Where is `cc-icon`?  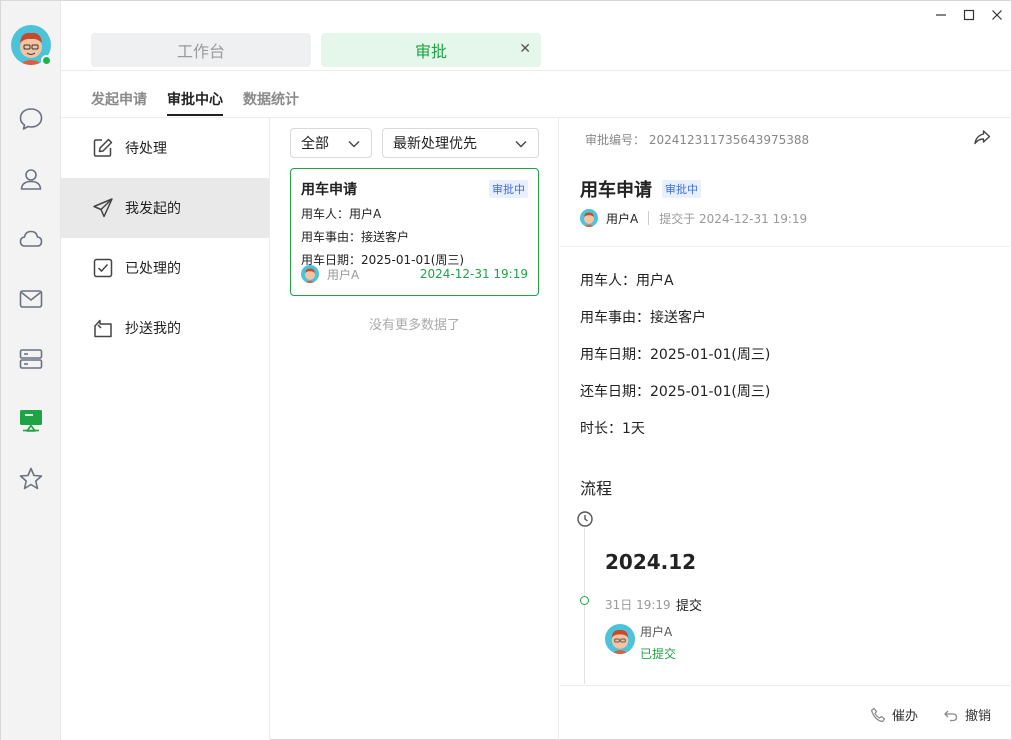 cc-icon is located at coordinates (103, 328).